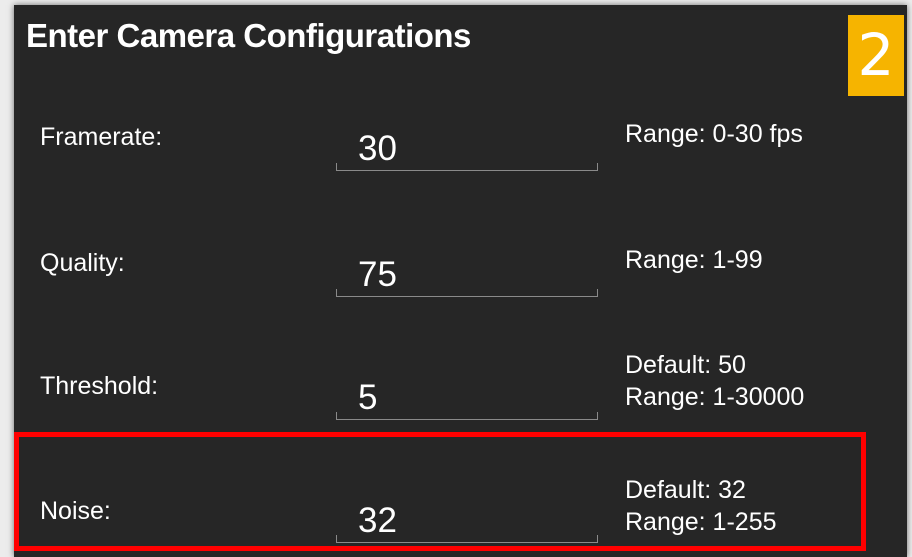 The width and height of the screenshot is (912, 557). Describe the element at coordinates (99, 386) in the screenshot. I see `threshold-label: Threshold:` at that location.